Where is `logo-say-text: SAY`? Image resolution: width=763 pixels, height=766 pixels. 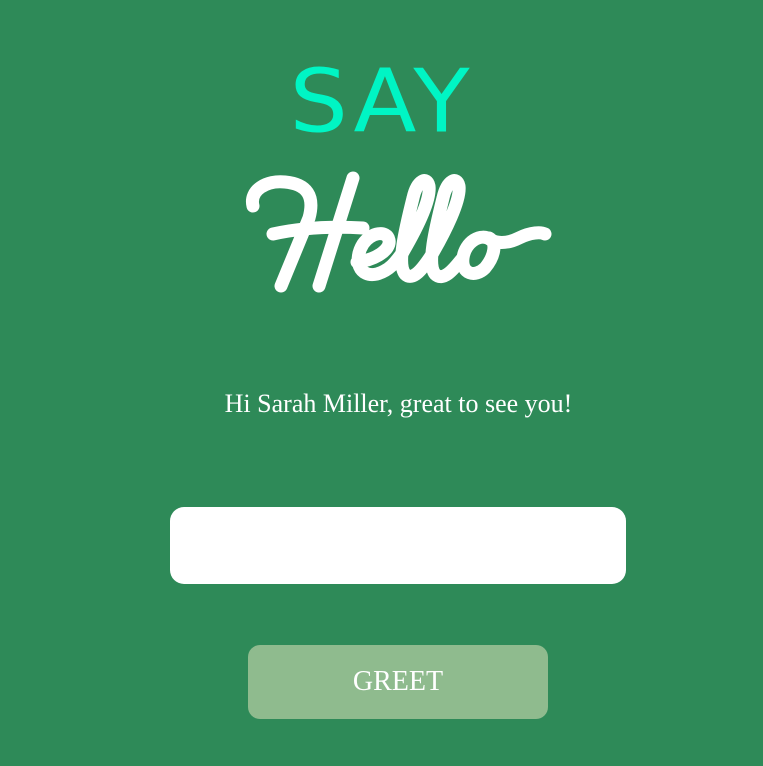
logo-say-text: SAY is located at coordinates (381, 101).